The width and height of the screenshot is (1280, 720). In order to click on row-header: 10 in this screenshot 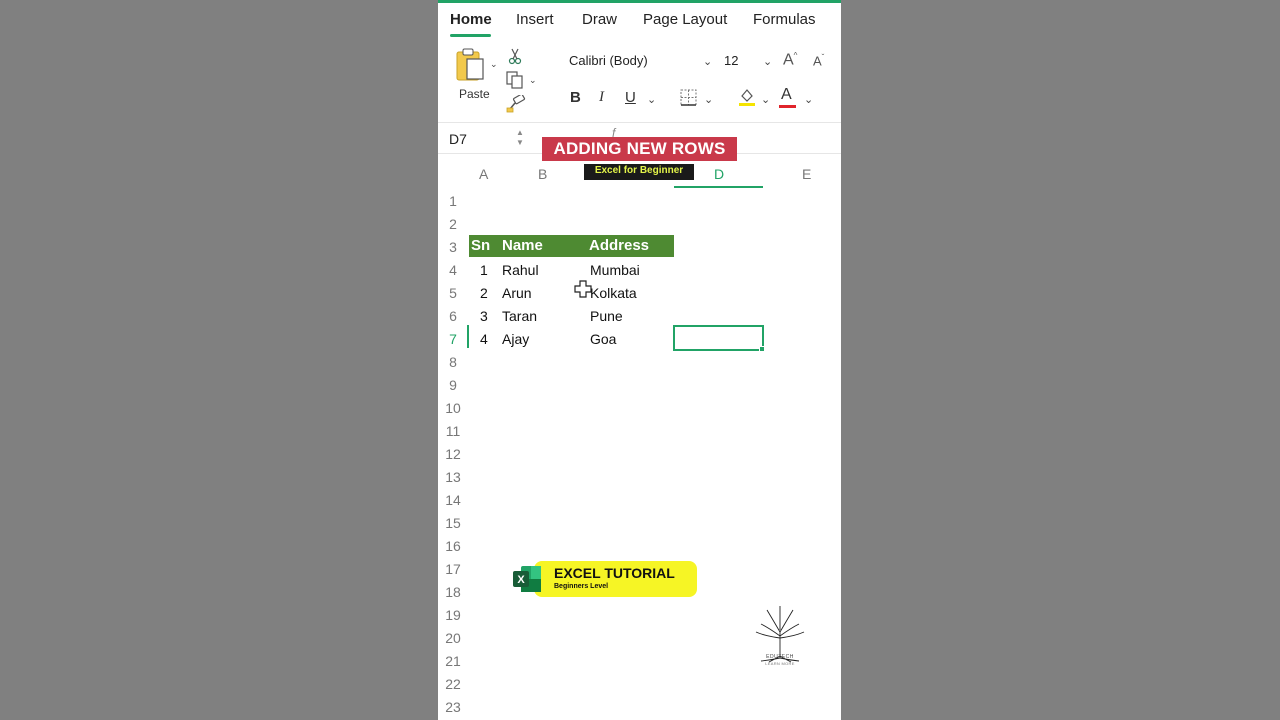, I will do `click(453, 408)`.